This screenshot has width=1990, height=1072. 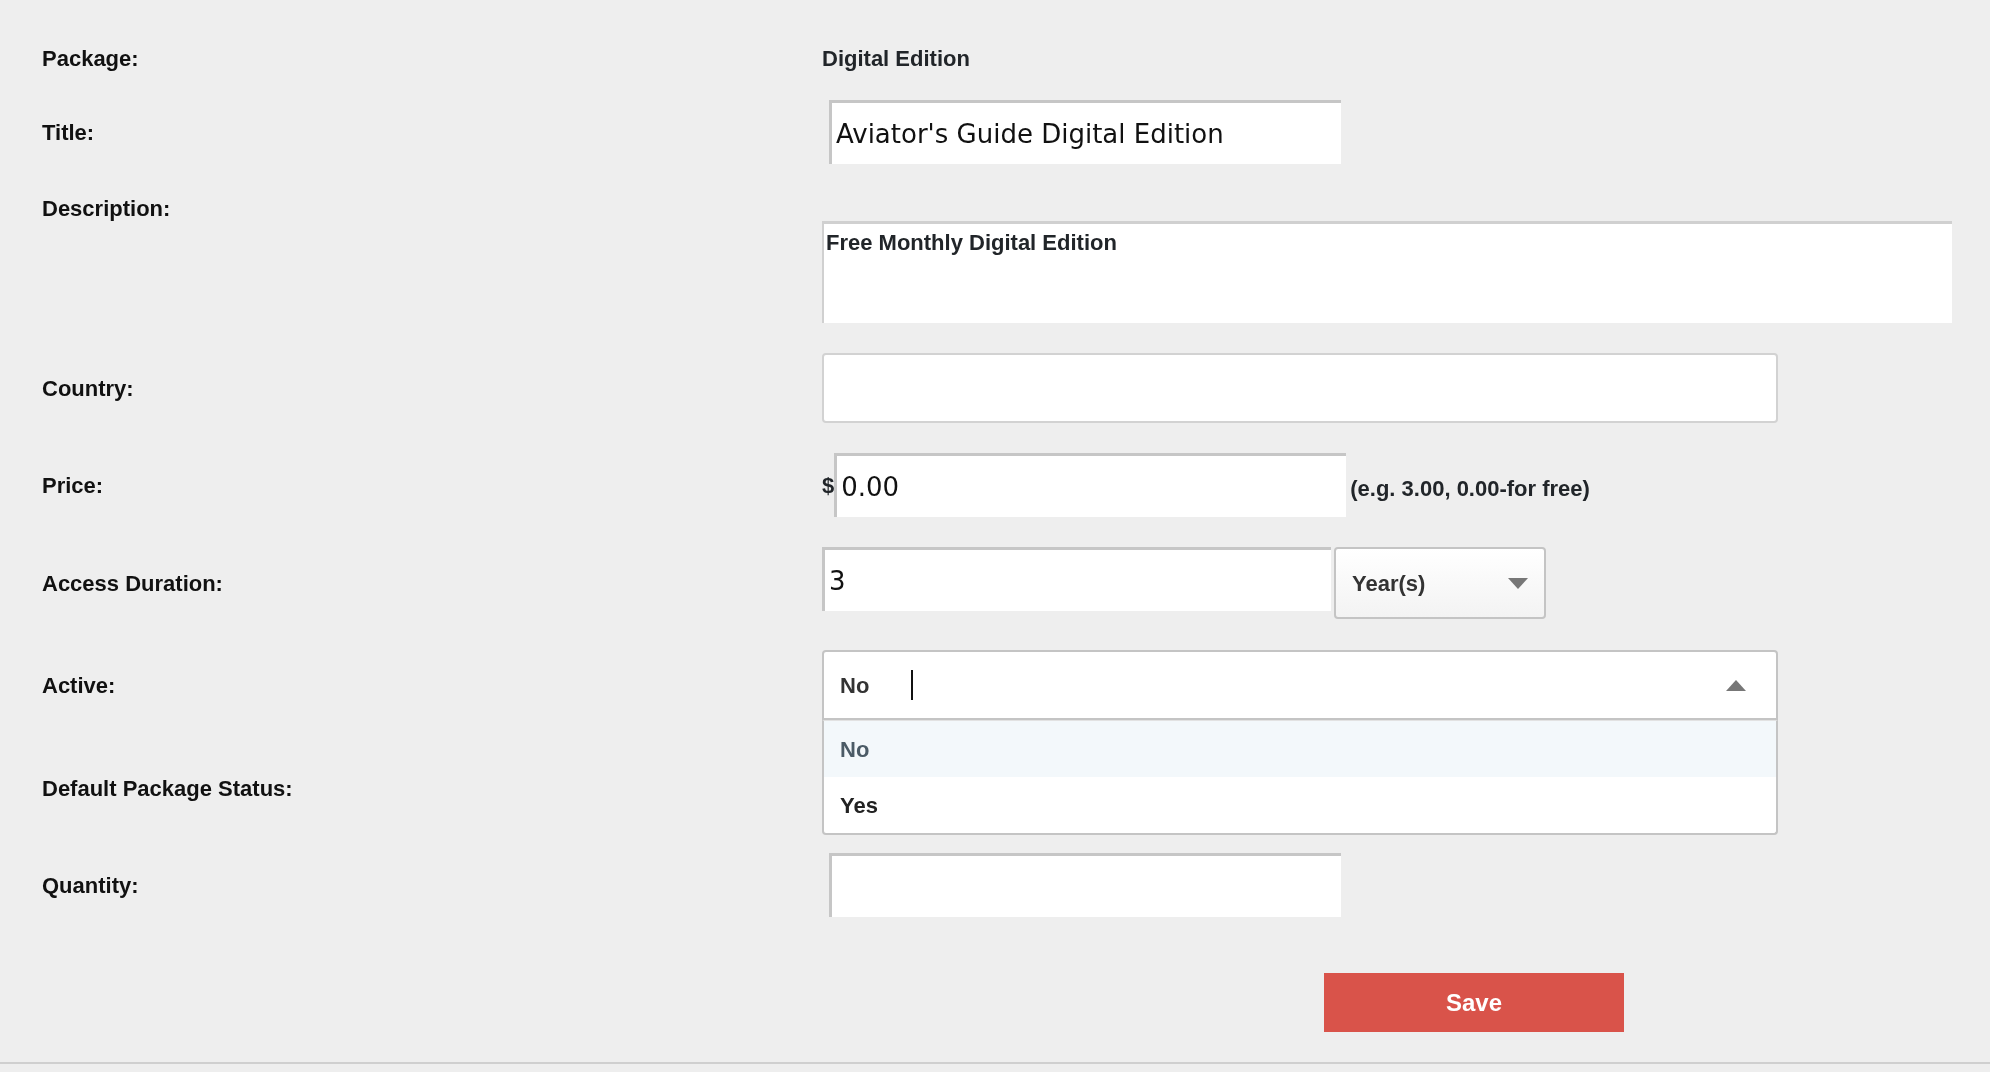 What do you see at coordinates (1518, 583) in the screenshot?
I see `caret-down-icon` at bounding box center [1518, 583].